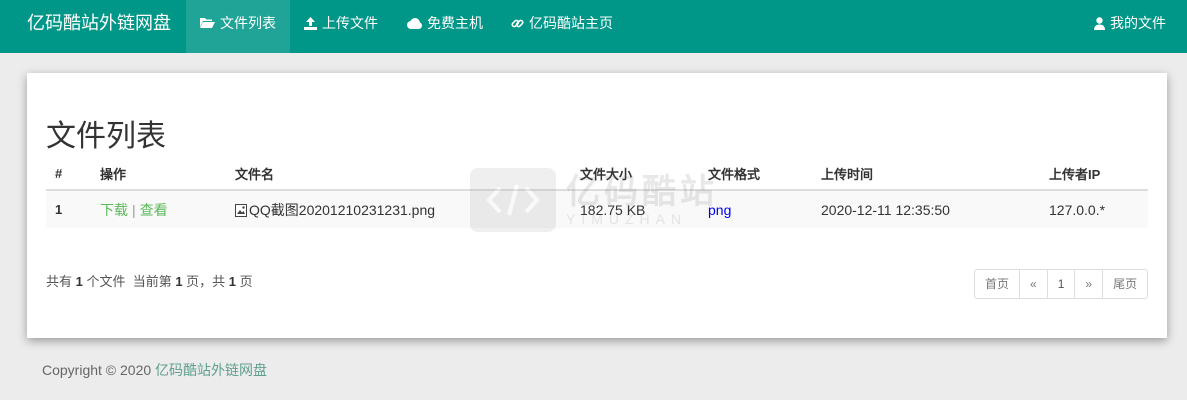  I want to click on nav-upload-label: 上传文件, so click(350, 23).